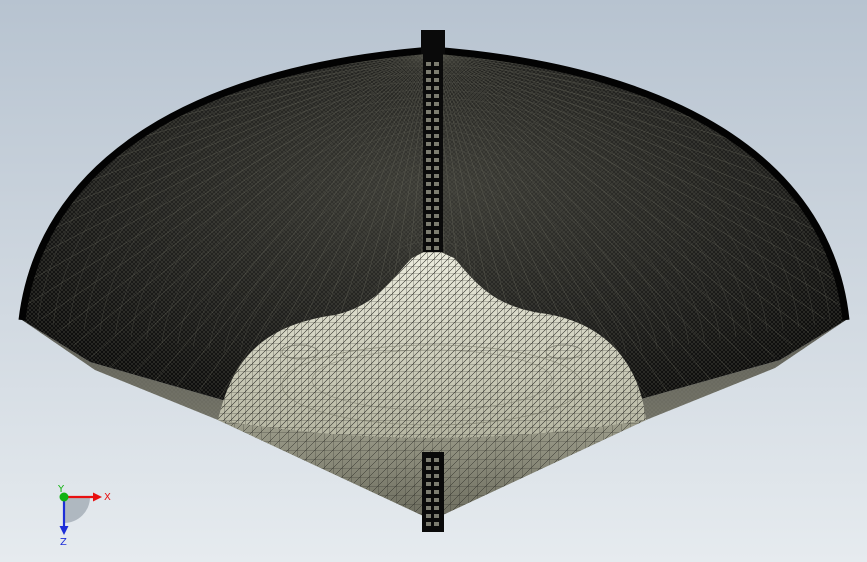 This screenshot has height=562, width=867. I want to click on triad-x-label: X, so click(107, 497).